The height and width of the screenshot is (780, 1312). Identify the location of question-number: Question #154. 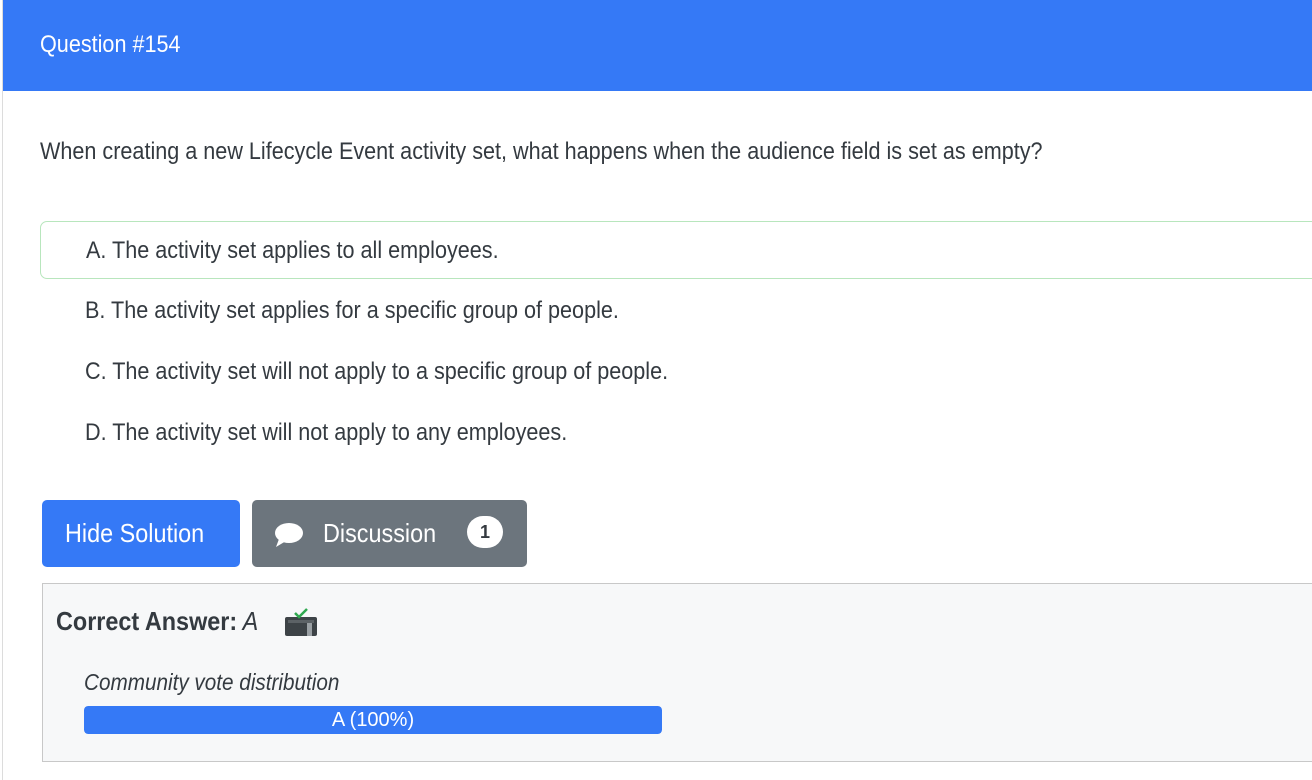
(110, 44).